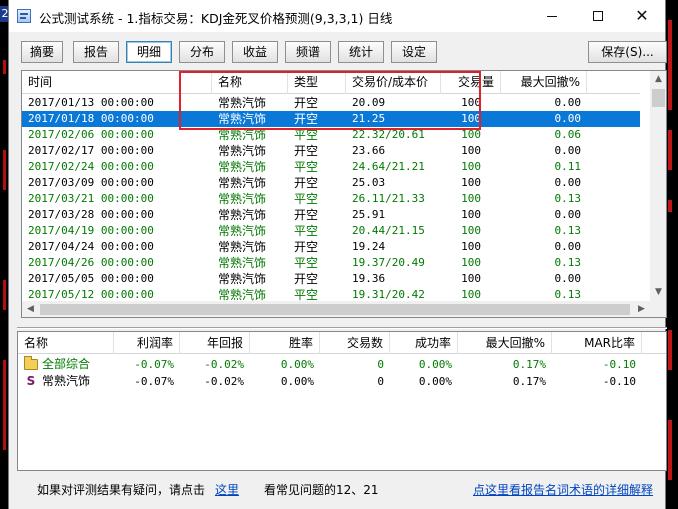 The width and height of the screenshot is (678, 509). I want to click on cell-price: 22.32/20.61, so click(388, 134).